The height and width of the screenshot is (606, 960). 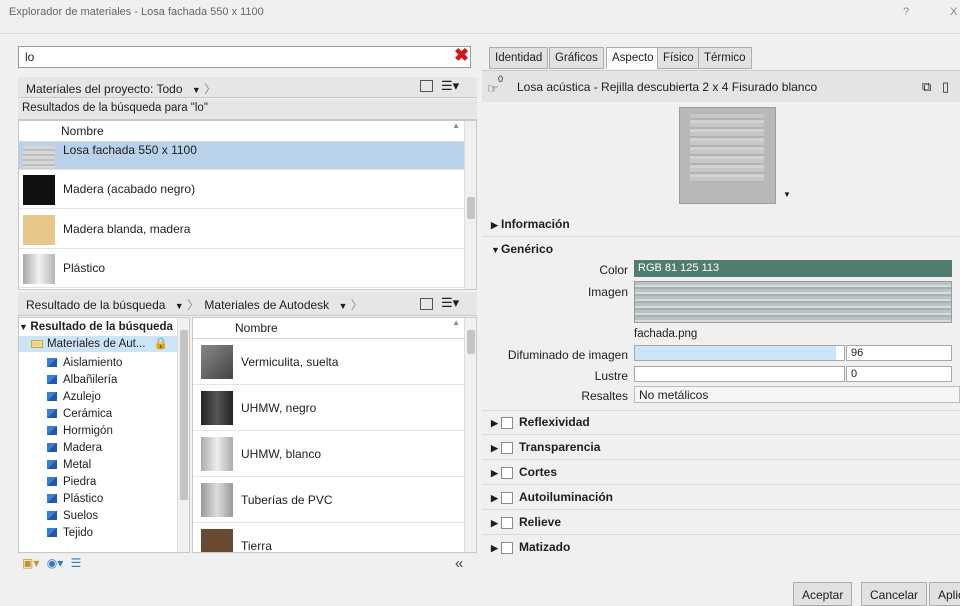 What do you see at coordinates (76, 563) in the screenshot?
I see `editor-toggle-icon: ☰` at bounding box center [76, 563].